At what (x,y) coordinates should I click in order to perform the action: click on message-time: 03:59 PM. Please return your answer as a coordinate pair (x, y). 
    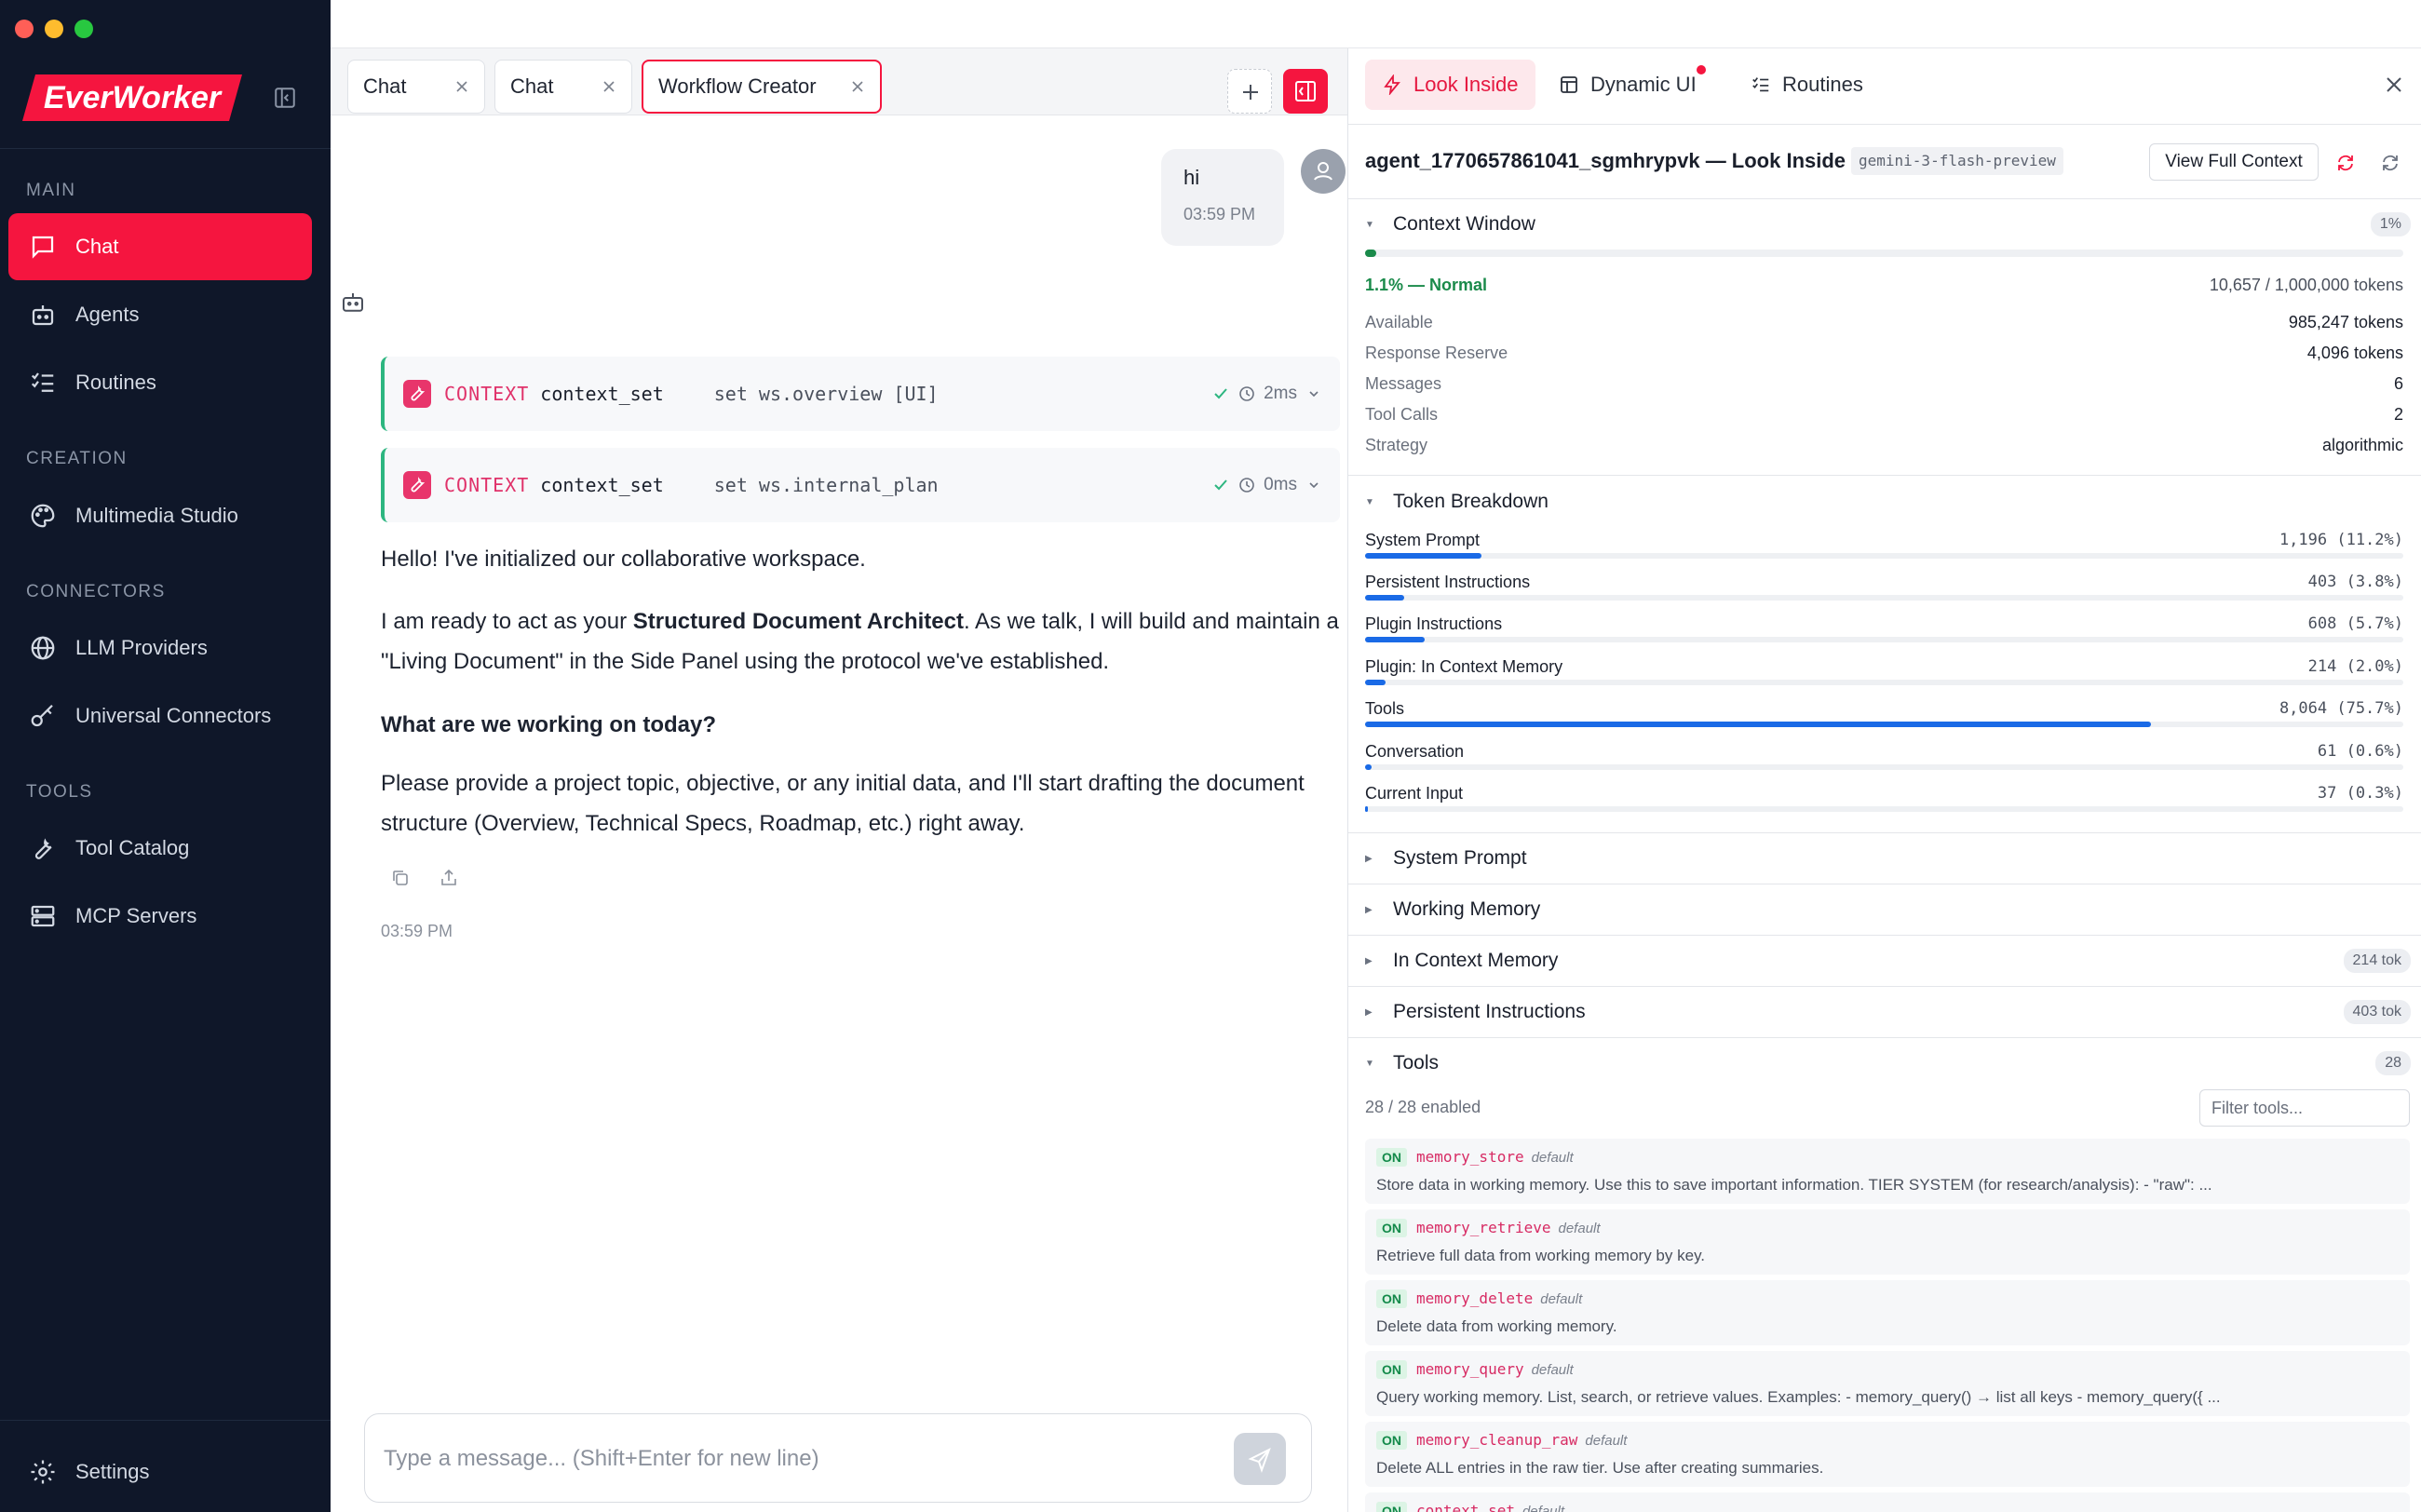
    Looking at the image, I should click on (1219, 214).